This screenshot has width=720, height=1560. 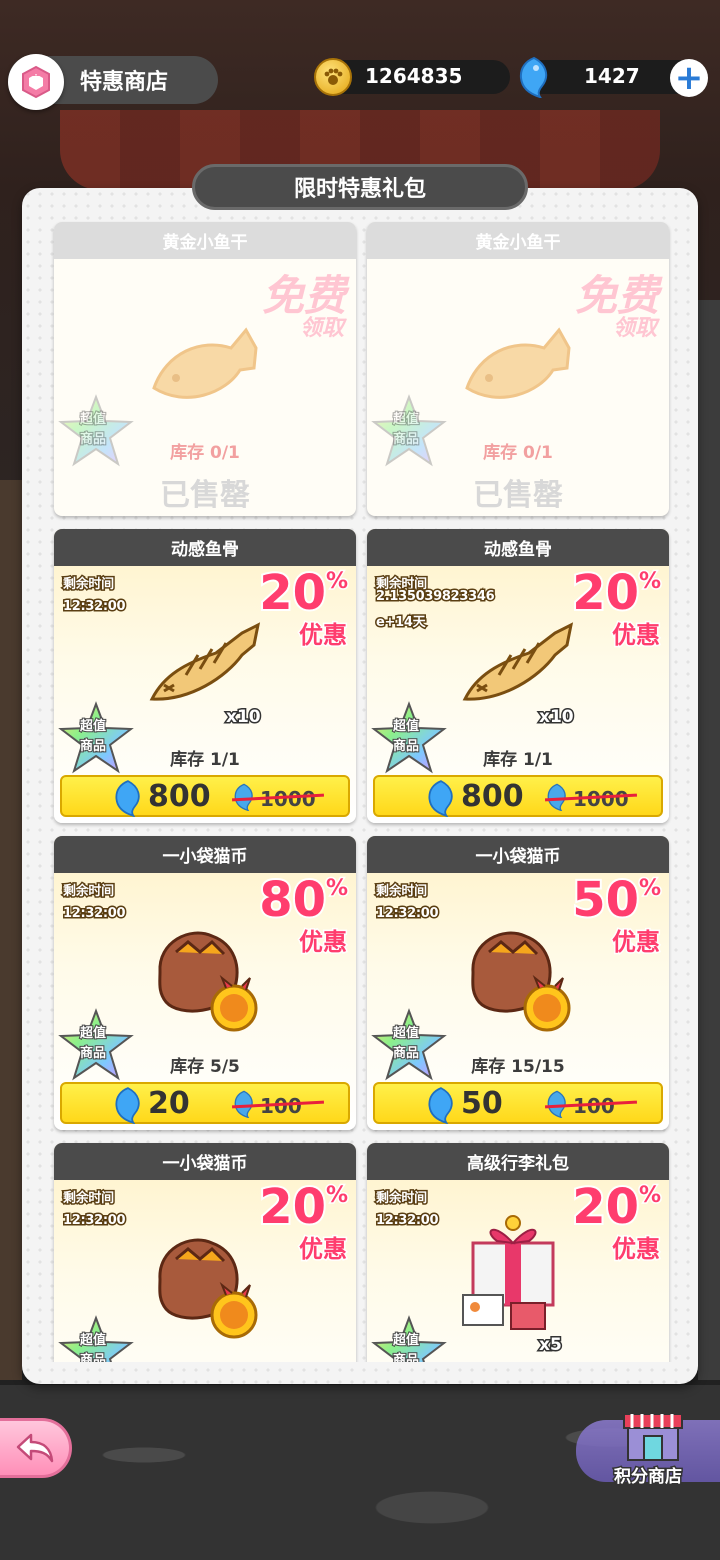 What do you see at coordinates (551, 1345) in the screenshot?
I see `quantity-label: x5` at bounding box center [551, 1345].